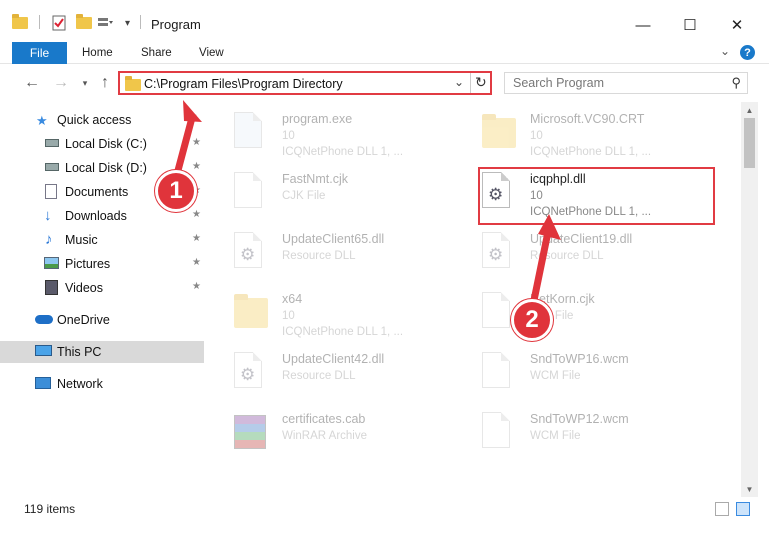  What do you see at coordinates (176, 191) in the screenshot?
I see `step-1-badge: 1` at bounding box center [176, 191].